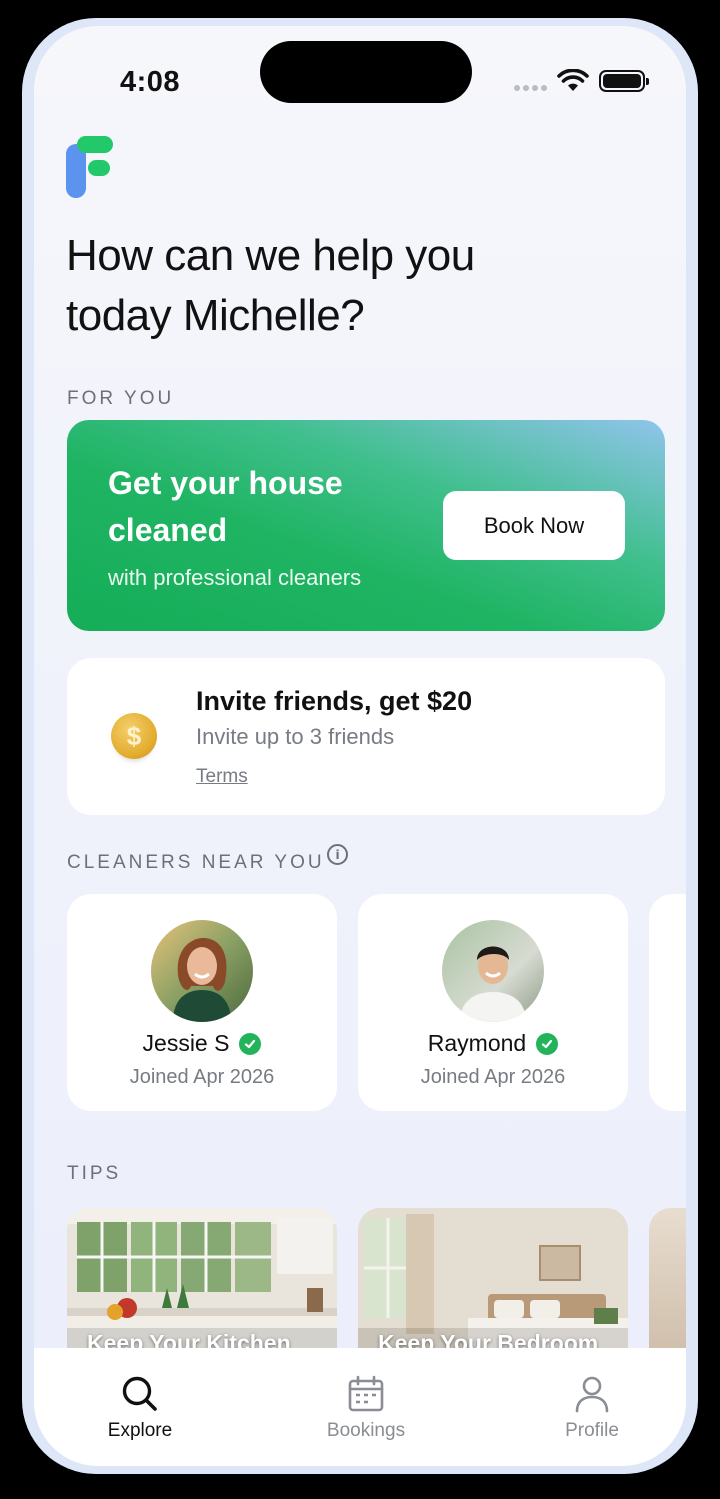 This screenshot has width=720, height=1499. Describe the element at coordinates (134, 736) in the screenshot. I see `coin-icon: $` at that location.